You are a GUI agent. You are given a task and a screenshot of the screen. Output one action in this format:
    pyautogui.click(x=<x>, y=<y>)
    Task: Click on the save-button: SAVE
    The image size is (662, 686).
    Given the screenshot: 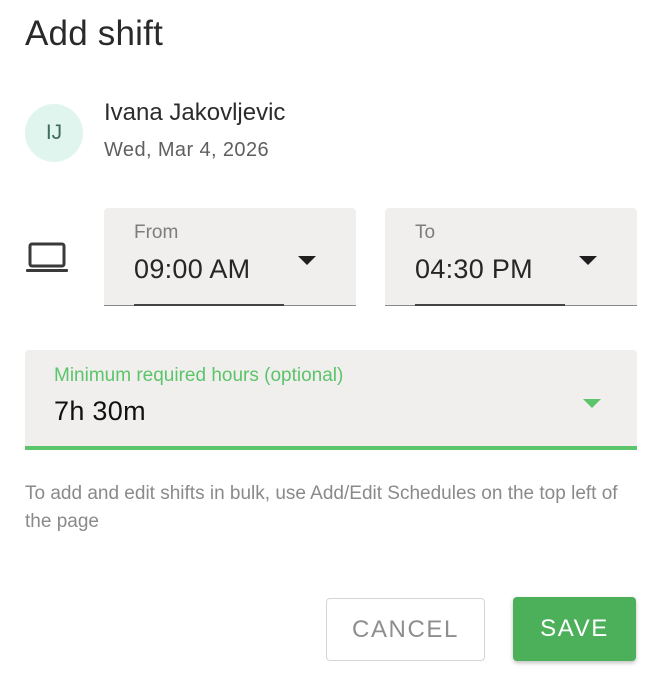 What is the action you would take?
    pyautogui.click(x=574, y=629)
    